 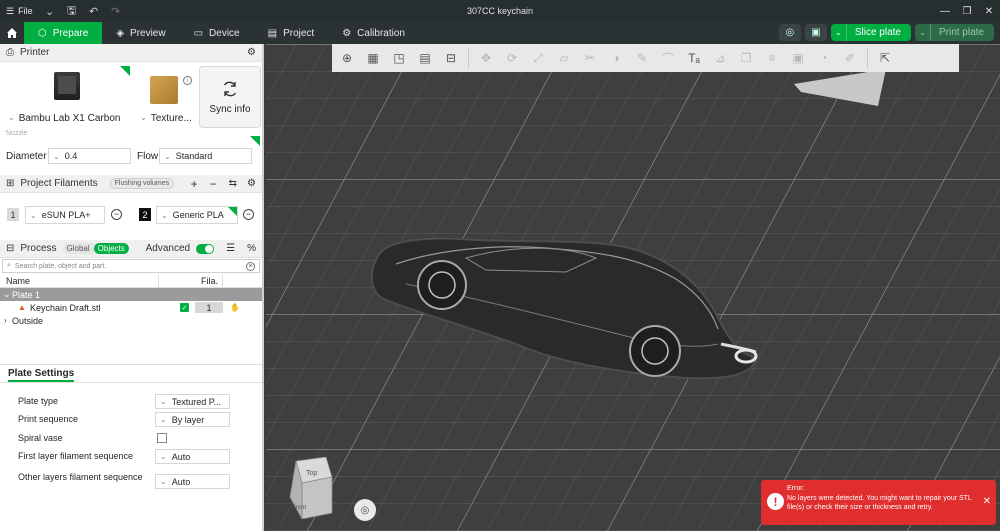 What do you see at coordinates (230, 248) in the screenshot?
I see `list-icon: ☰` at bounding box center [230, 248].